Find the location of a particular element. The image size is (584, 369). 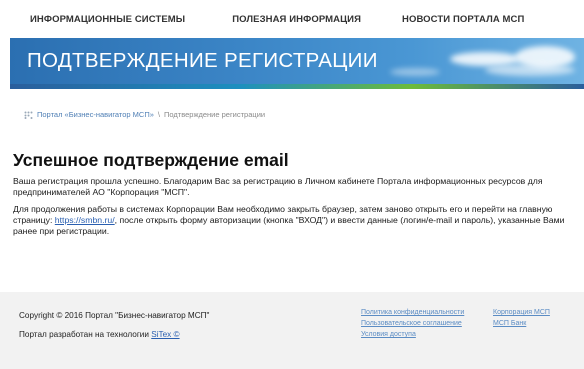

grid-icon is located at coordinates (28, 115).